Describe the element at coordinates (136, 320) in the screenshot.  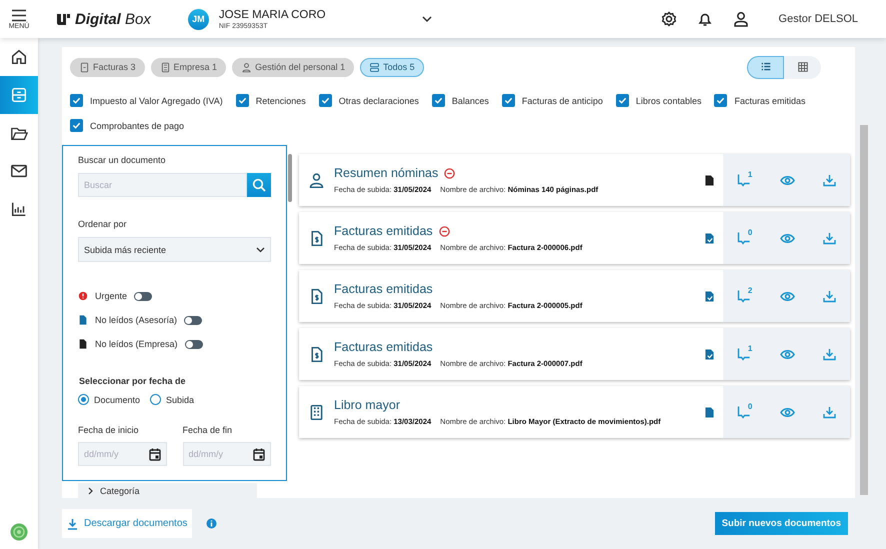
I see `toggle-label: No leídos (Asesoría)` at that location.